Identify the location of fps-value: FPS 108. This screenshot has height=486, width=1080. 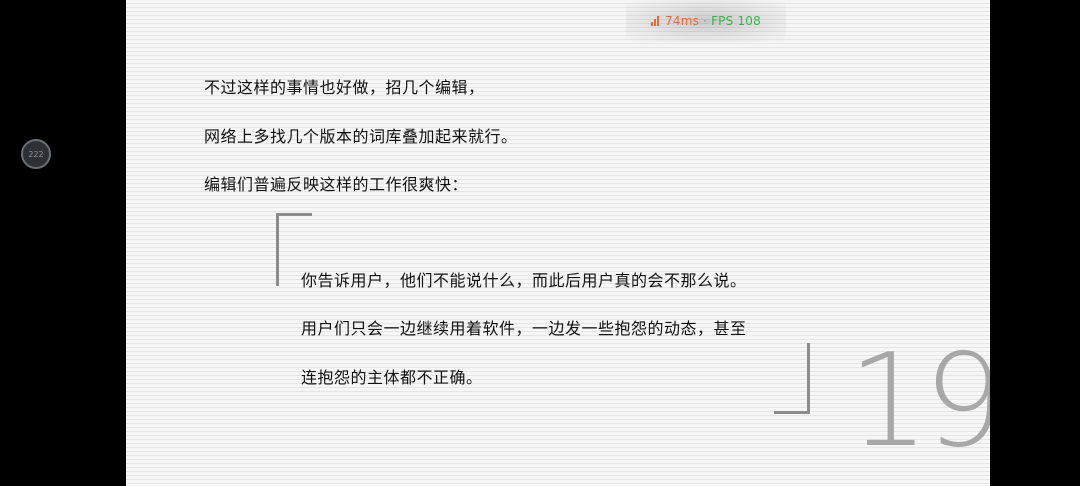
(736, 21).